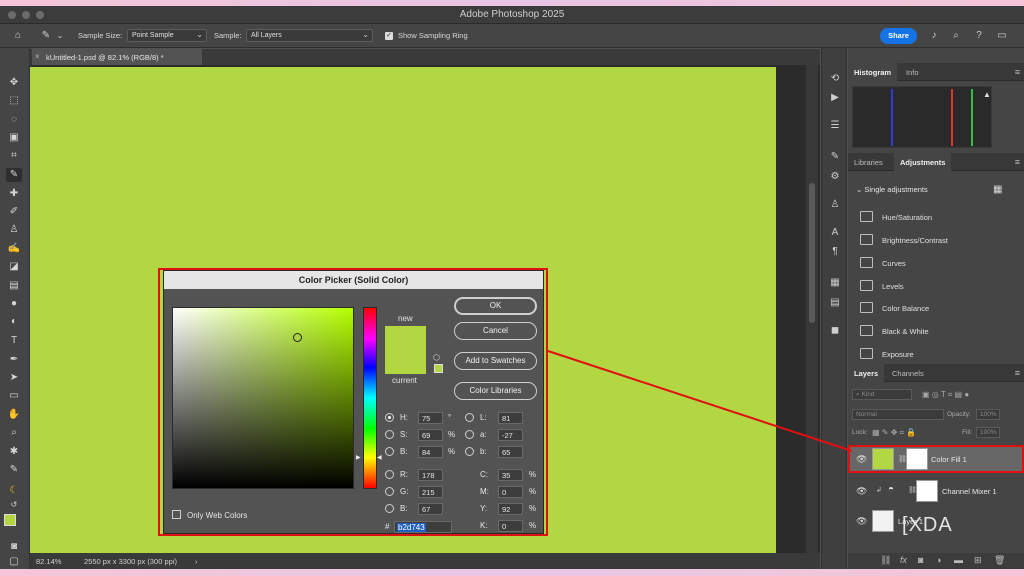 The image size is (1024, 576). I want to click on tab-histogram: Histogram, so click(873, 72).